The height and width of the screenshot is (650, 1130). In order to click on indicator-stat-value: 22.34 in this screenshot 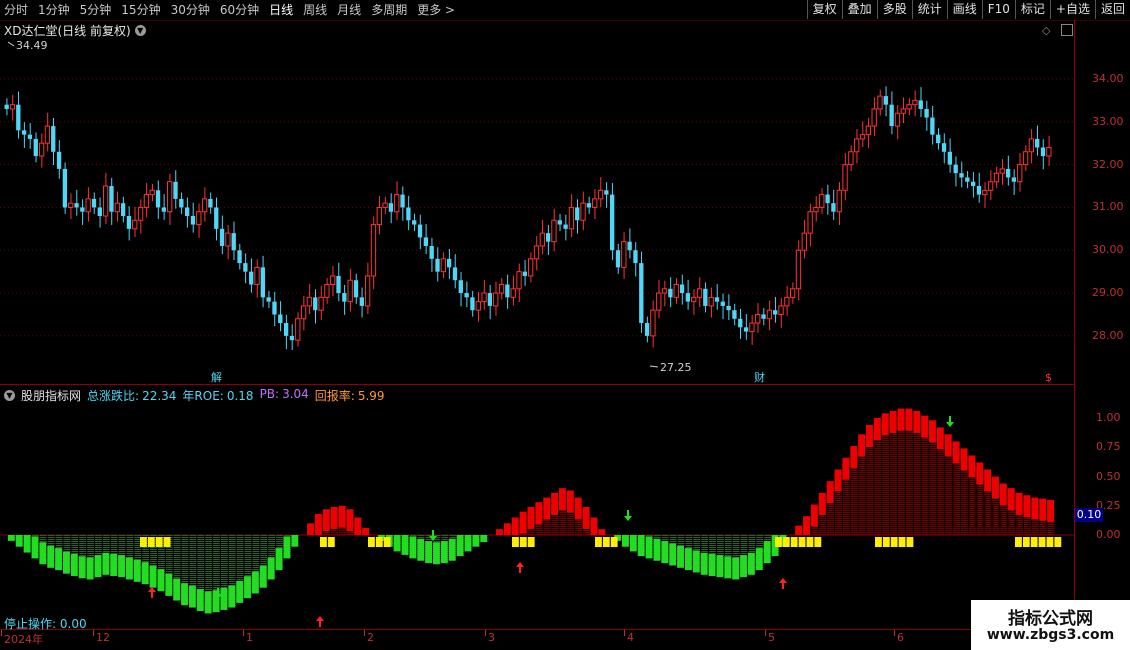, I will do `click(159, 395)`.